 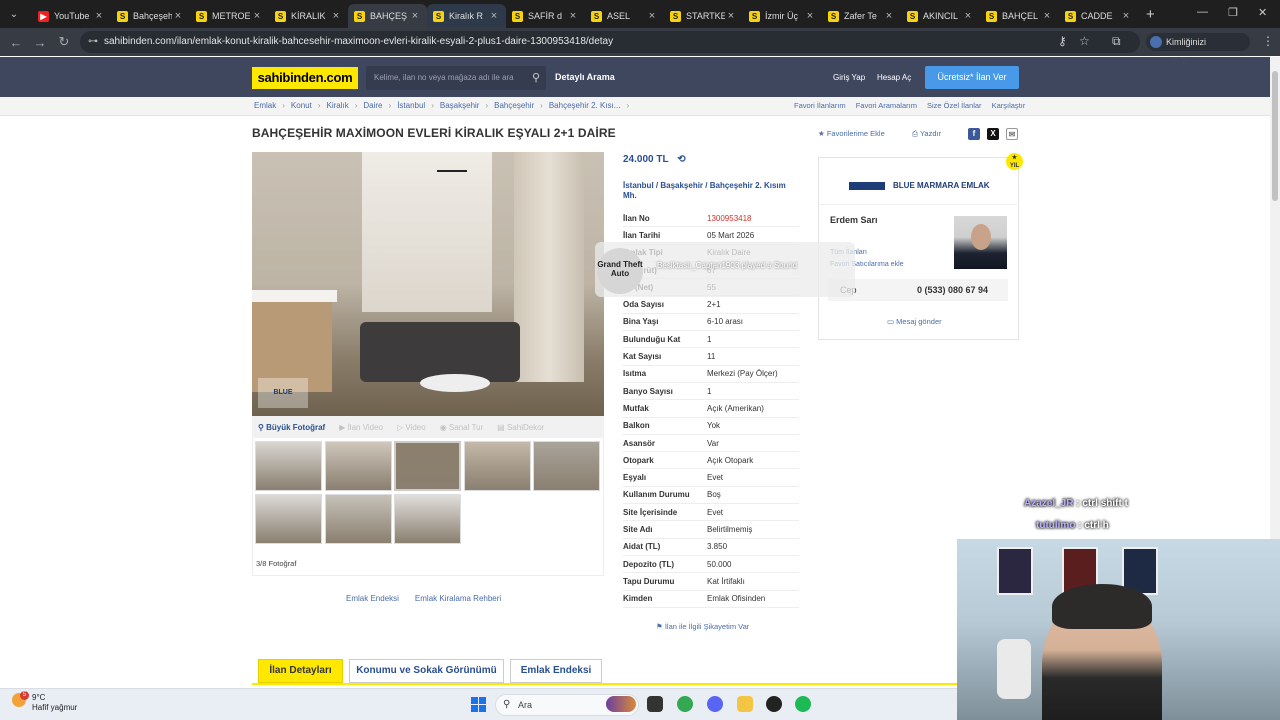 I want to click on browser-tab: S AKINCIL ×, so click(x=940, y=16).